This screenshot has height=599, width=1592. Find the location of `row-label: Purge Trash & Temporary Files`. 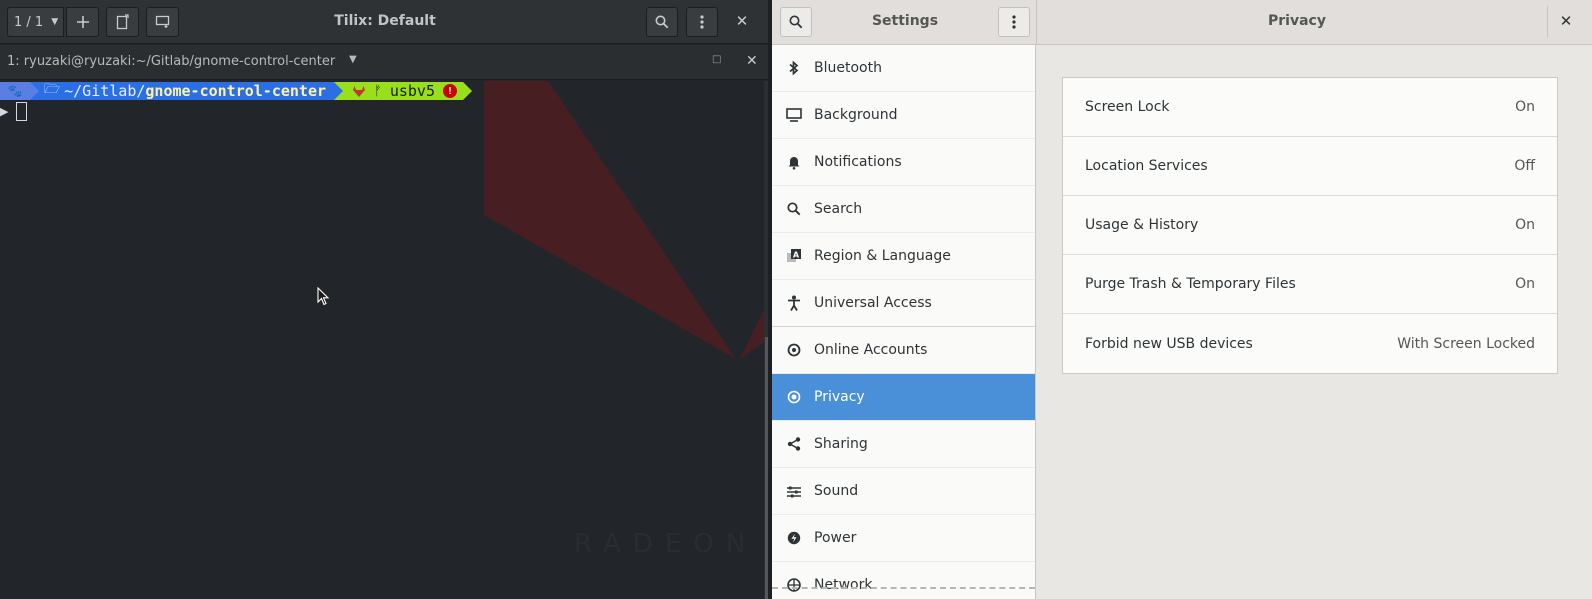

row-label: Purge Trash & Temporary Files is located at coordinates (1190, 284).